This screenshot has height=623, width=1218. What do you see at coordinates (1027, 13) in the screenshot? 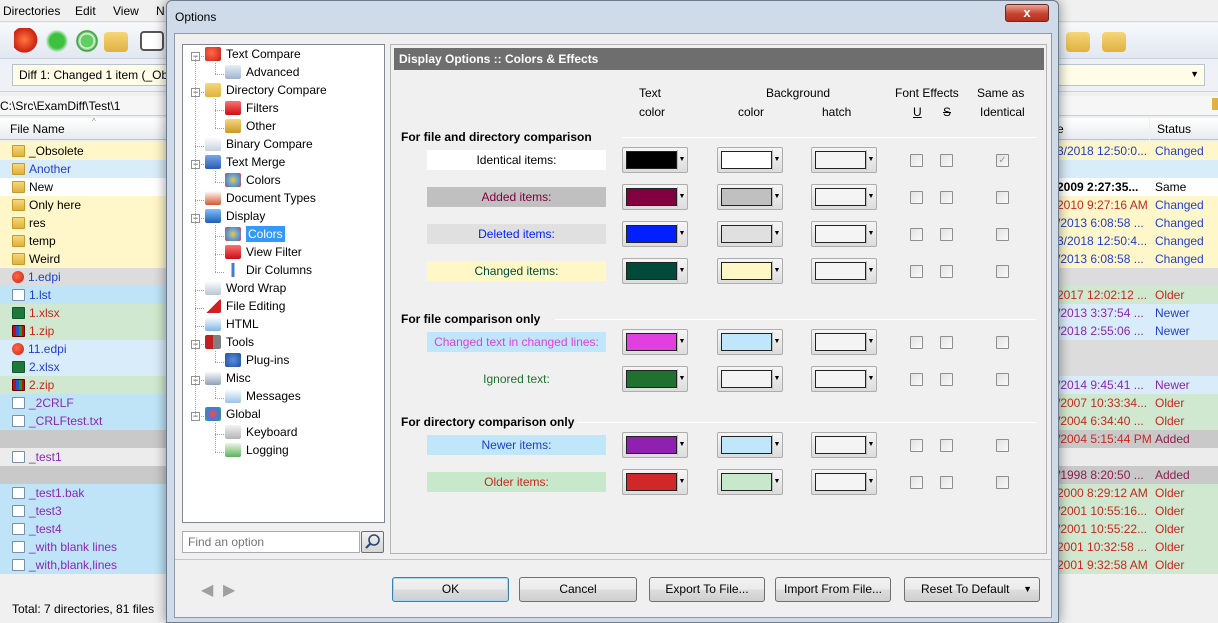
I see `close-button: x` at bounding box center [1027, 13].